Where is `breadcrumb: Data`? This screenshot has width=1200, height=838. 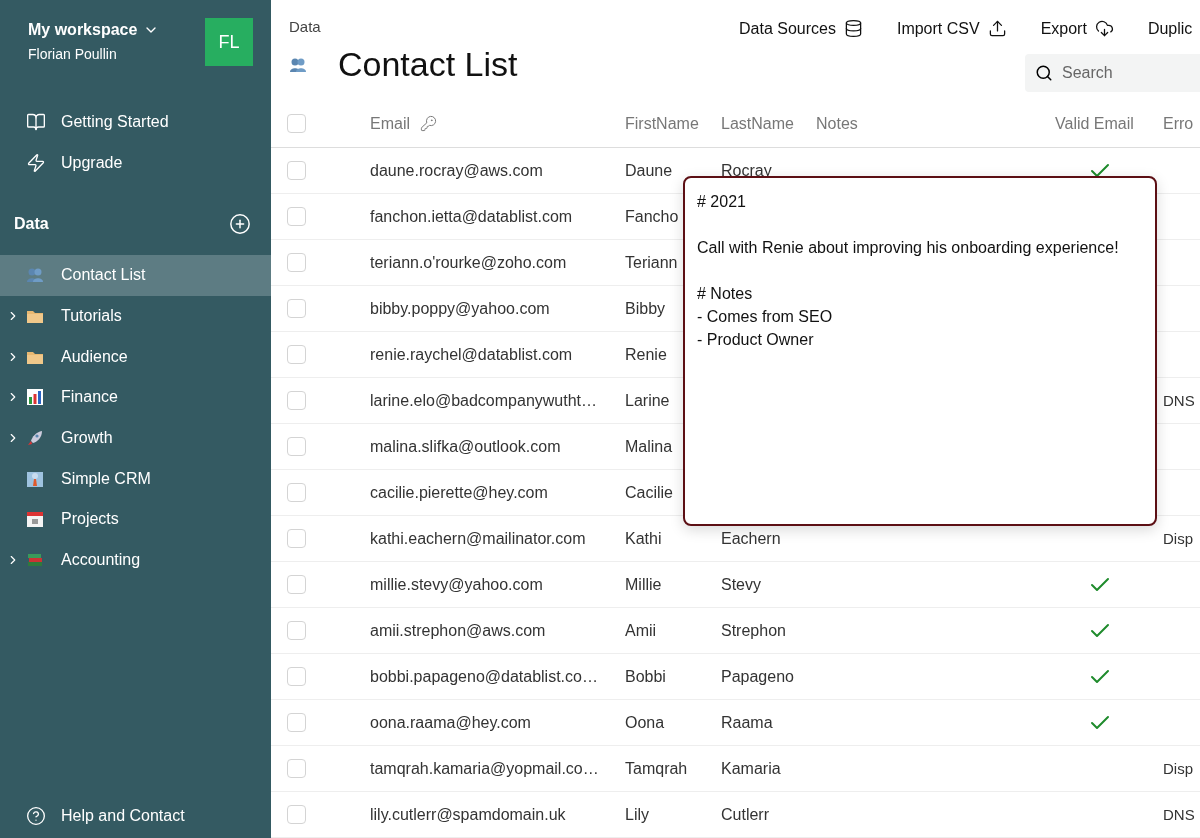 breadcrumb: Data is located at coordinates (305, 26).